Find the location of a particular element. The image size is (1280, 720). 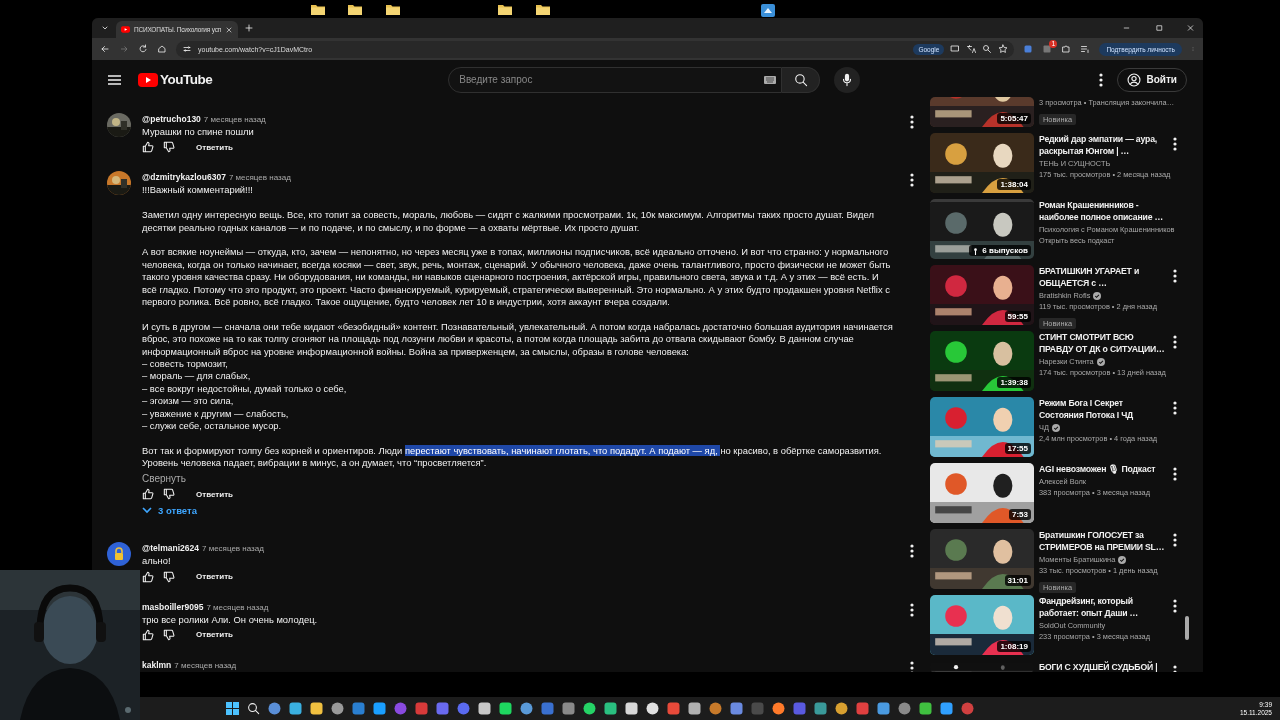

comment-author: masboiller9095 is located at coordinates (173, 606).